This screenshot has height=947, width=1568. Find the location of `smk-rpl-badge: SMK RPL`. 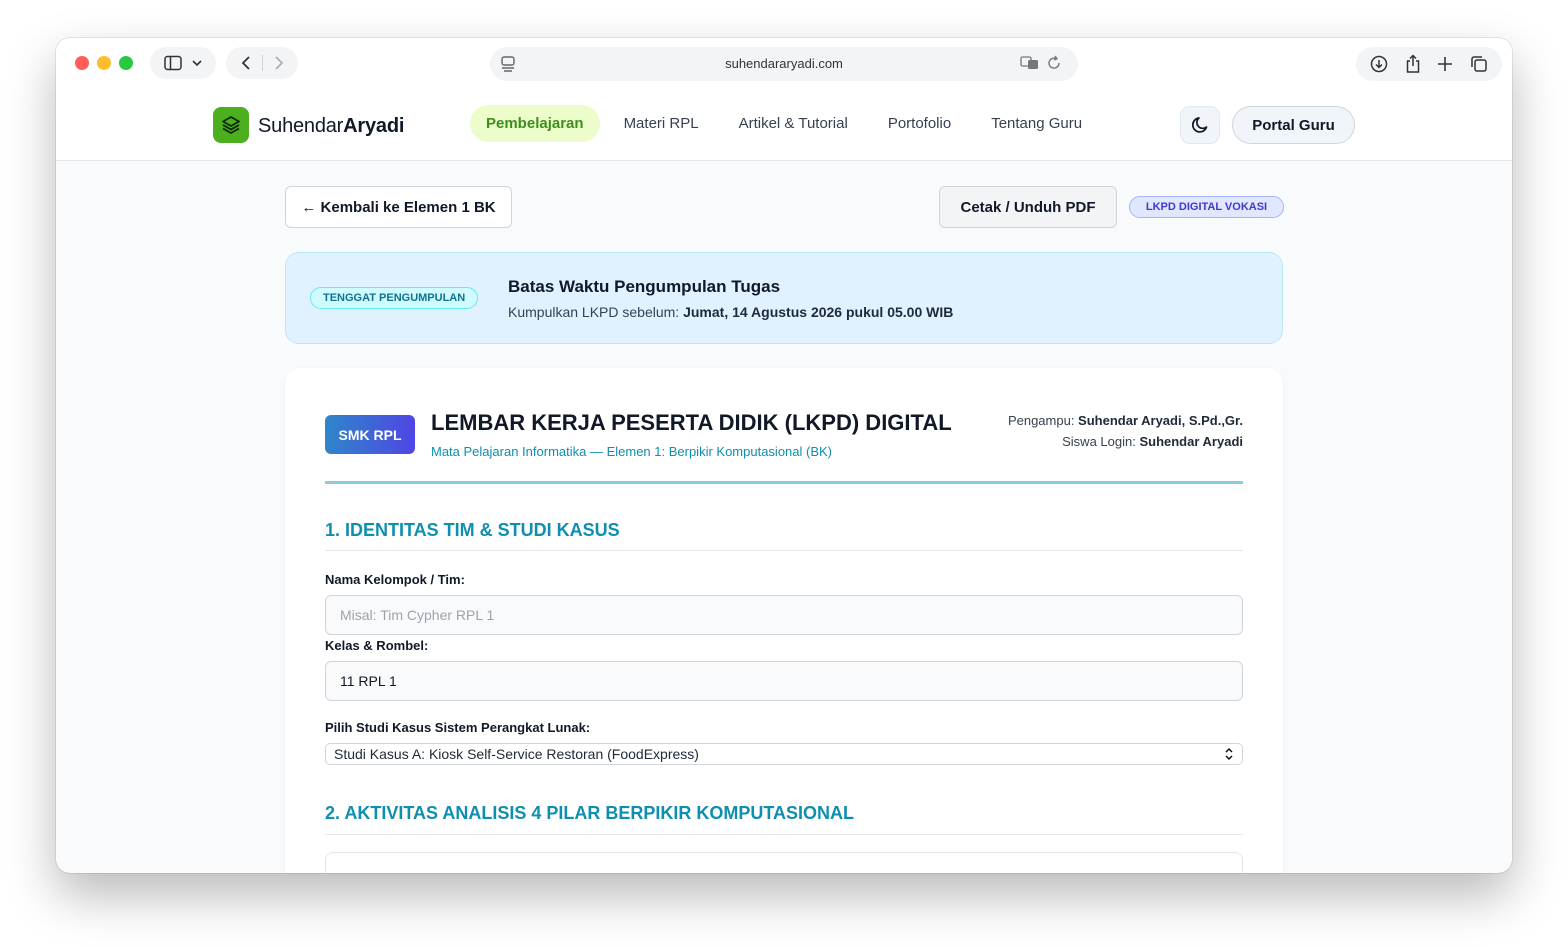

smk-rpl-badge: SMK RPL is located at coordinates (370, 434).